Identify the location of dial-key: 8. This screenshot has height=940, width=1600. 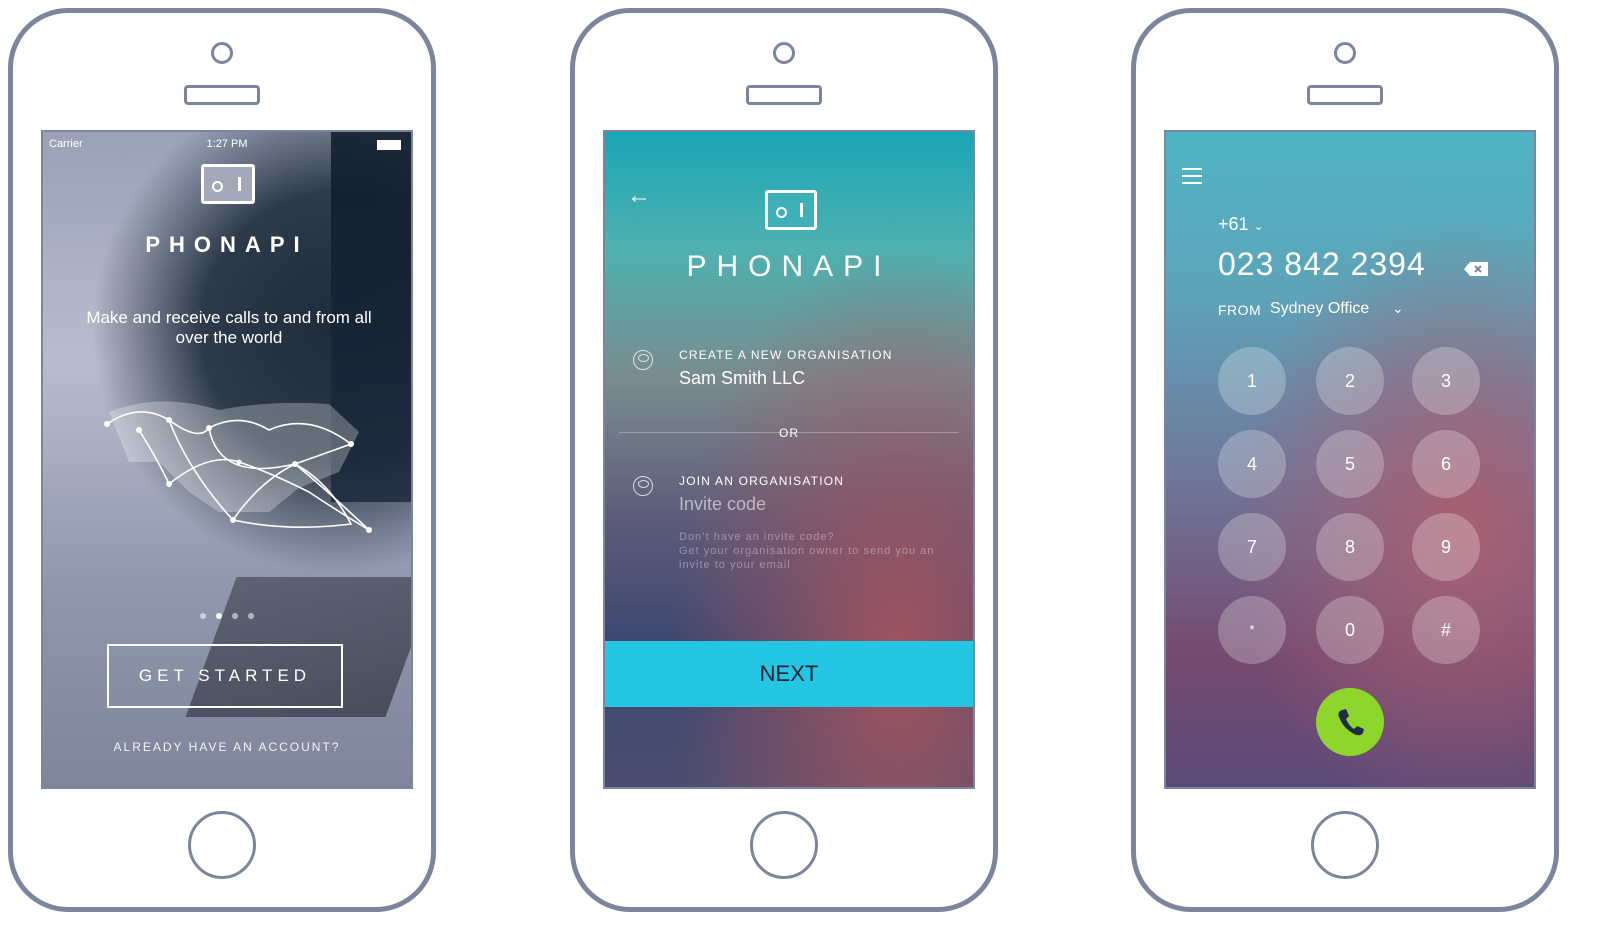
(1350, 547).